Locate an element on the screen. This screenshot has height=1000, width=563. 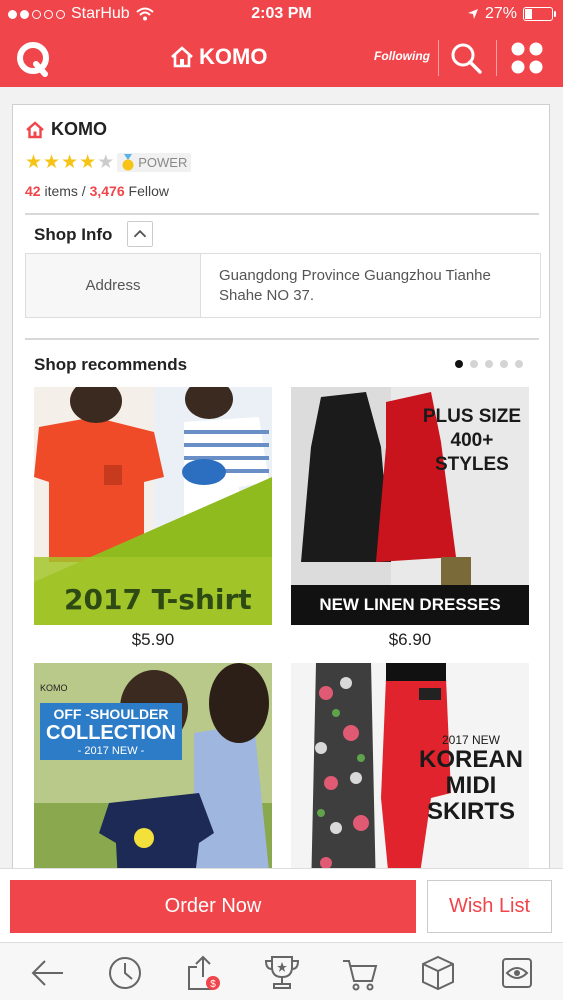
trophy-icon is located at coordinates (282, 973).